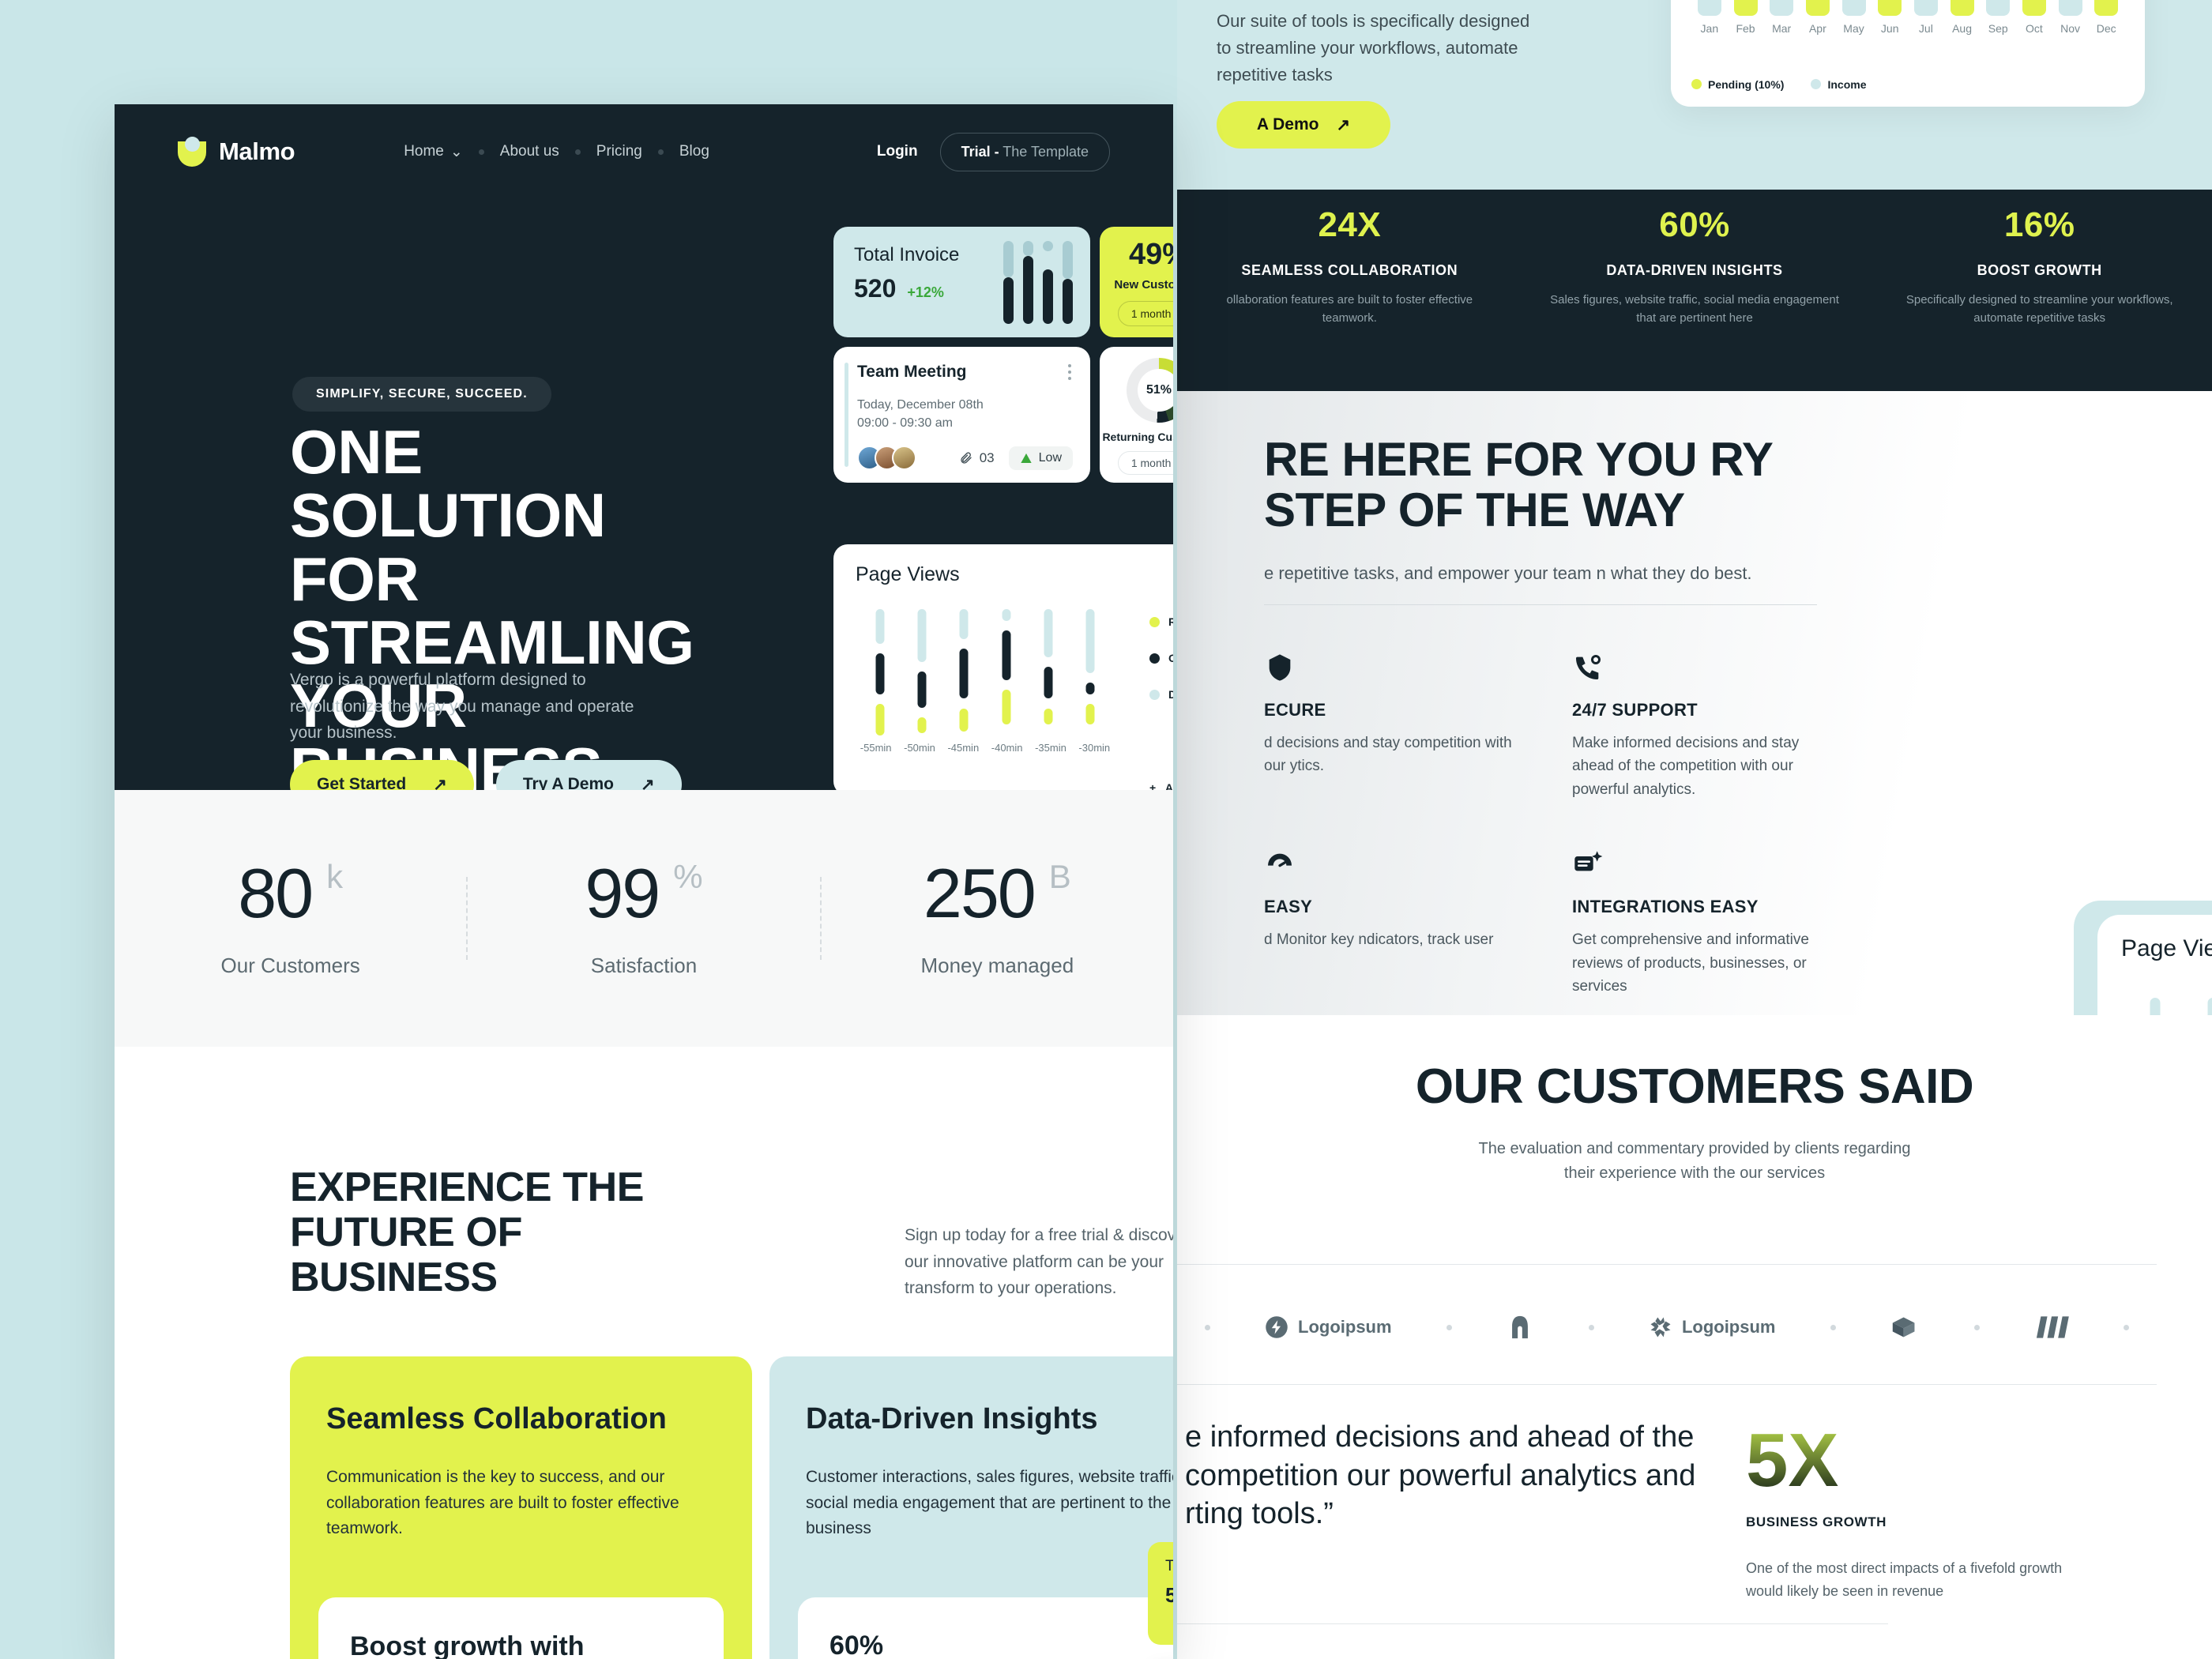 This screenshot has height=1659, width=2212. What do you see at coordinates (1145, 313) in the screenshot?
I see `new-customers-range-select: 1 month ⌄` at bounding box center [1145, 313].